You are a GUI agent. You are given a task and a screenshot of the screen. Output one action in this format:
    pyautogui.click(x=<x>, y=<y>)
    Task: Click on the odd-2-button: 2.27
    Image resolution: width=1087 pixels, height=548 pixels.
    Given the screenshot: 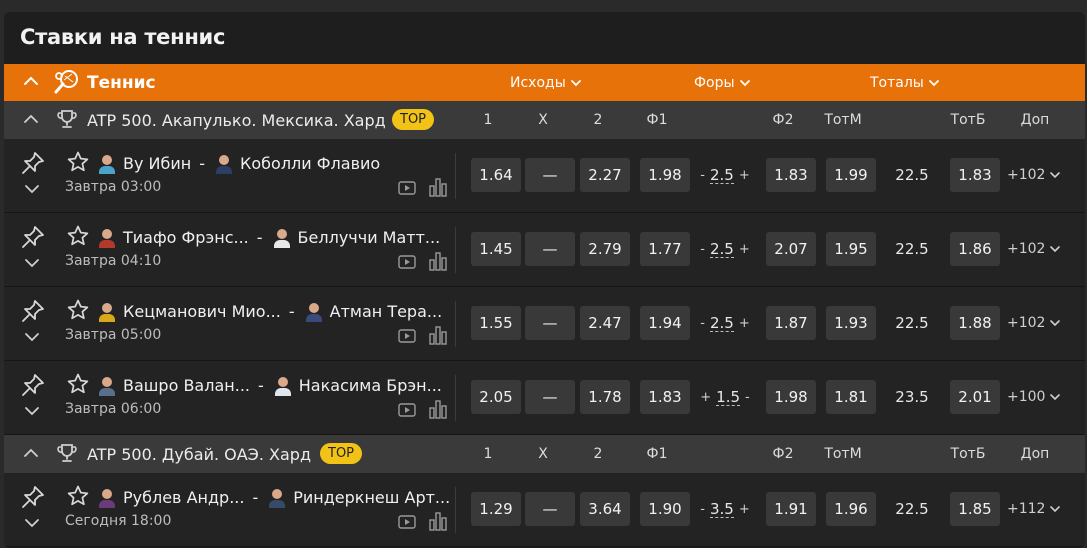 What is the action you would take?
    pyautogui.click(x=605, y=175)
    